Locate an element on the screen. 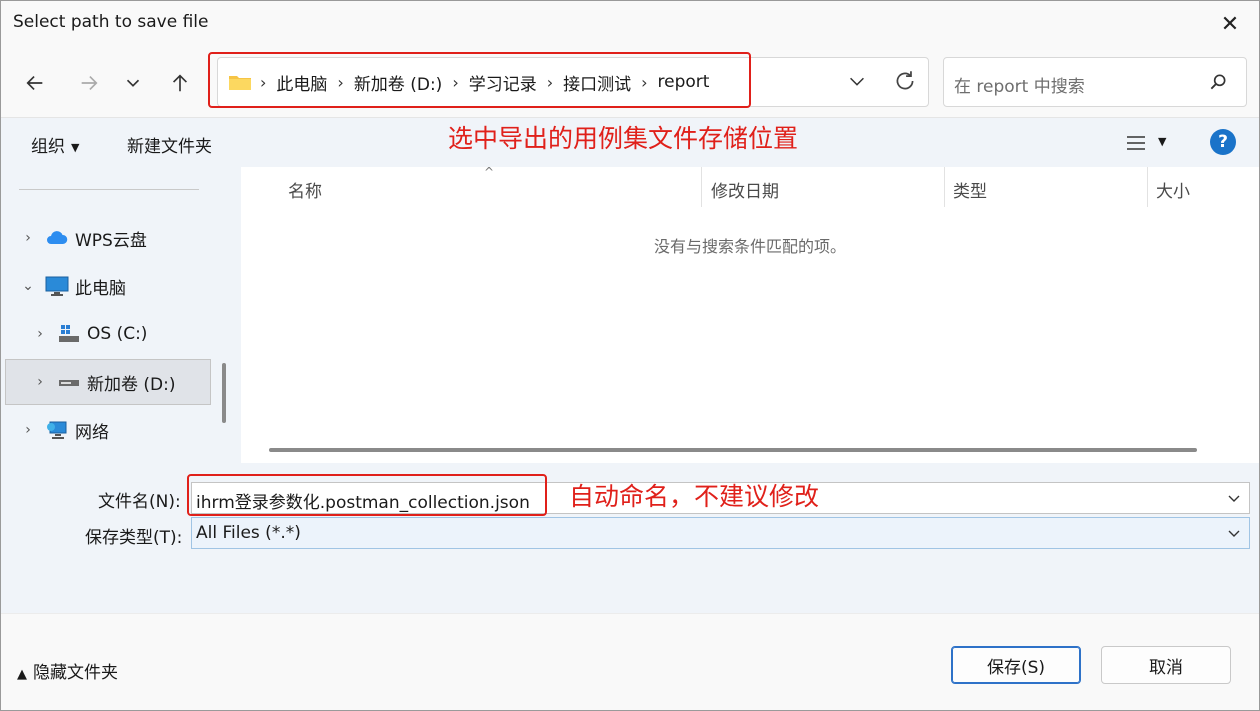 This screenshot has width=1260, height=711. address-highlight-box is located at coordinates (479, 80).